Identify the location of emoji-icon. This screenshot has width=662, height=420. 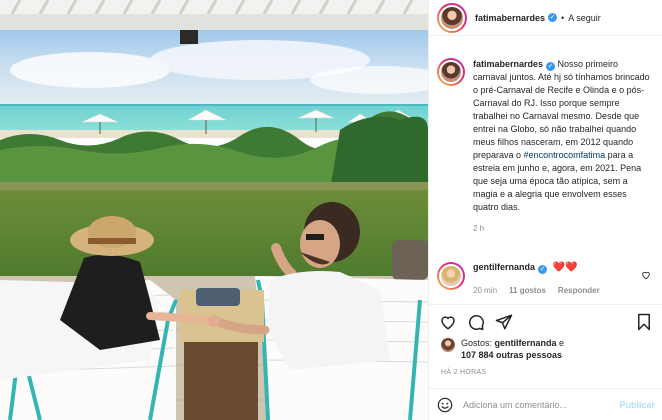
(445, 405).